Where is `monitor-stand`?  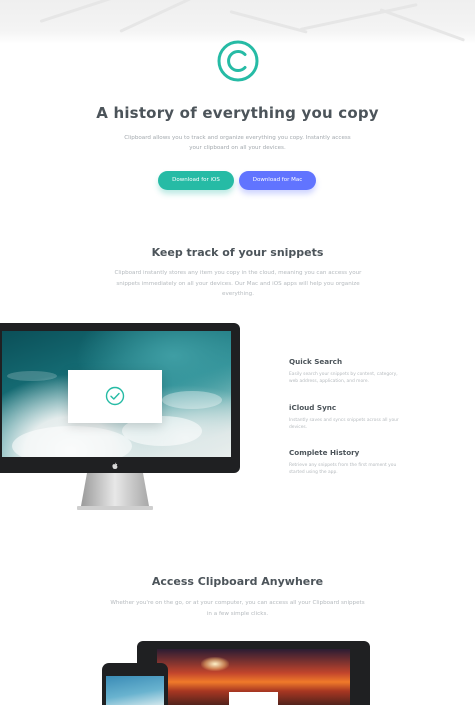 monitor-stand is located at coordinates (115, 491).